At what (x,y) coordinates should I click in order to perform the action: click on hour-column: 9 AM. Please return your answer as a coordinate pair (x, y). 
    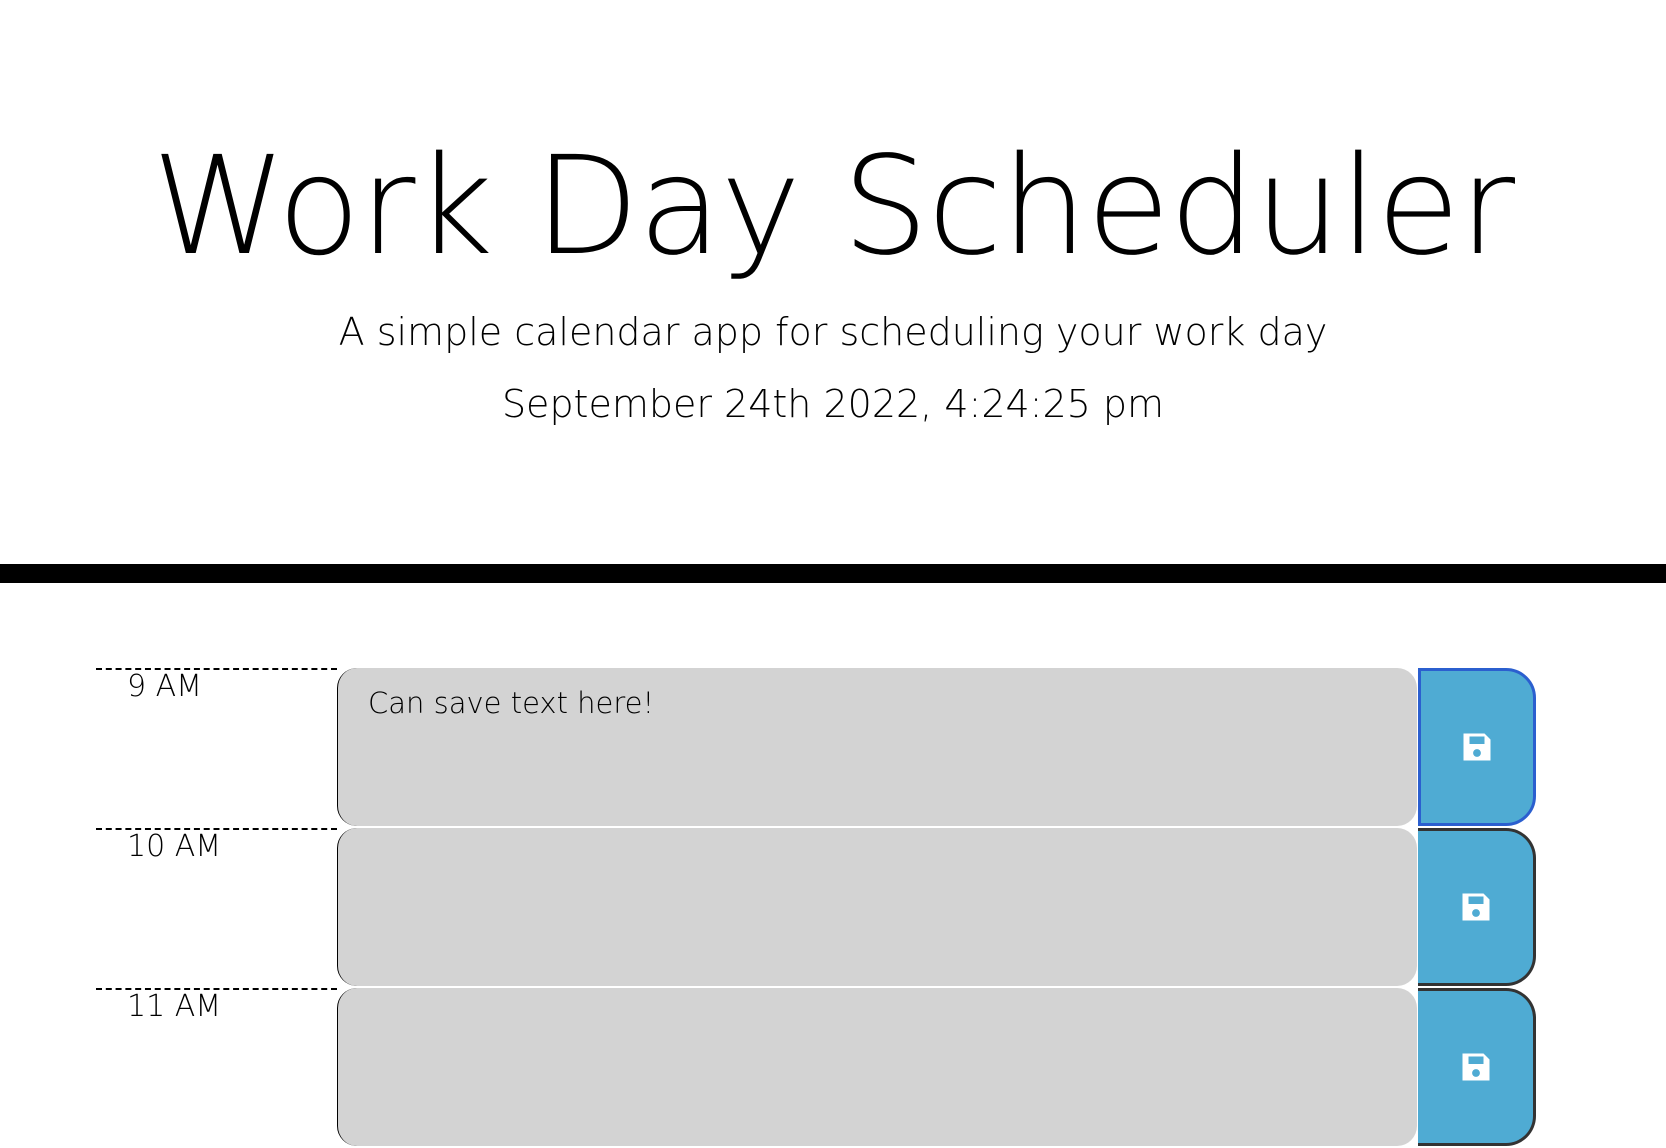
    Looking at the image, I should click on (216, 748).